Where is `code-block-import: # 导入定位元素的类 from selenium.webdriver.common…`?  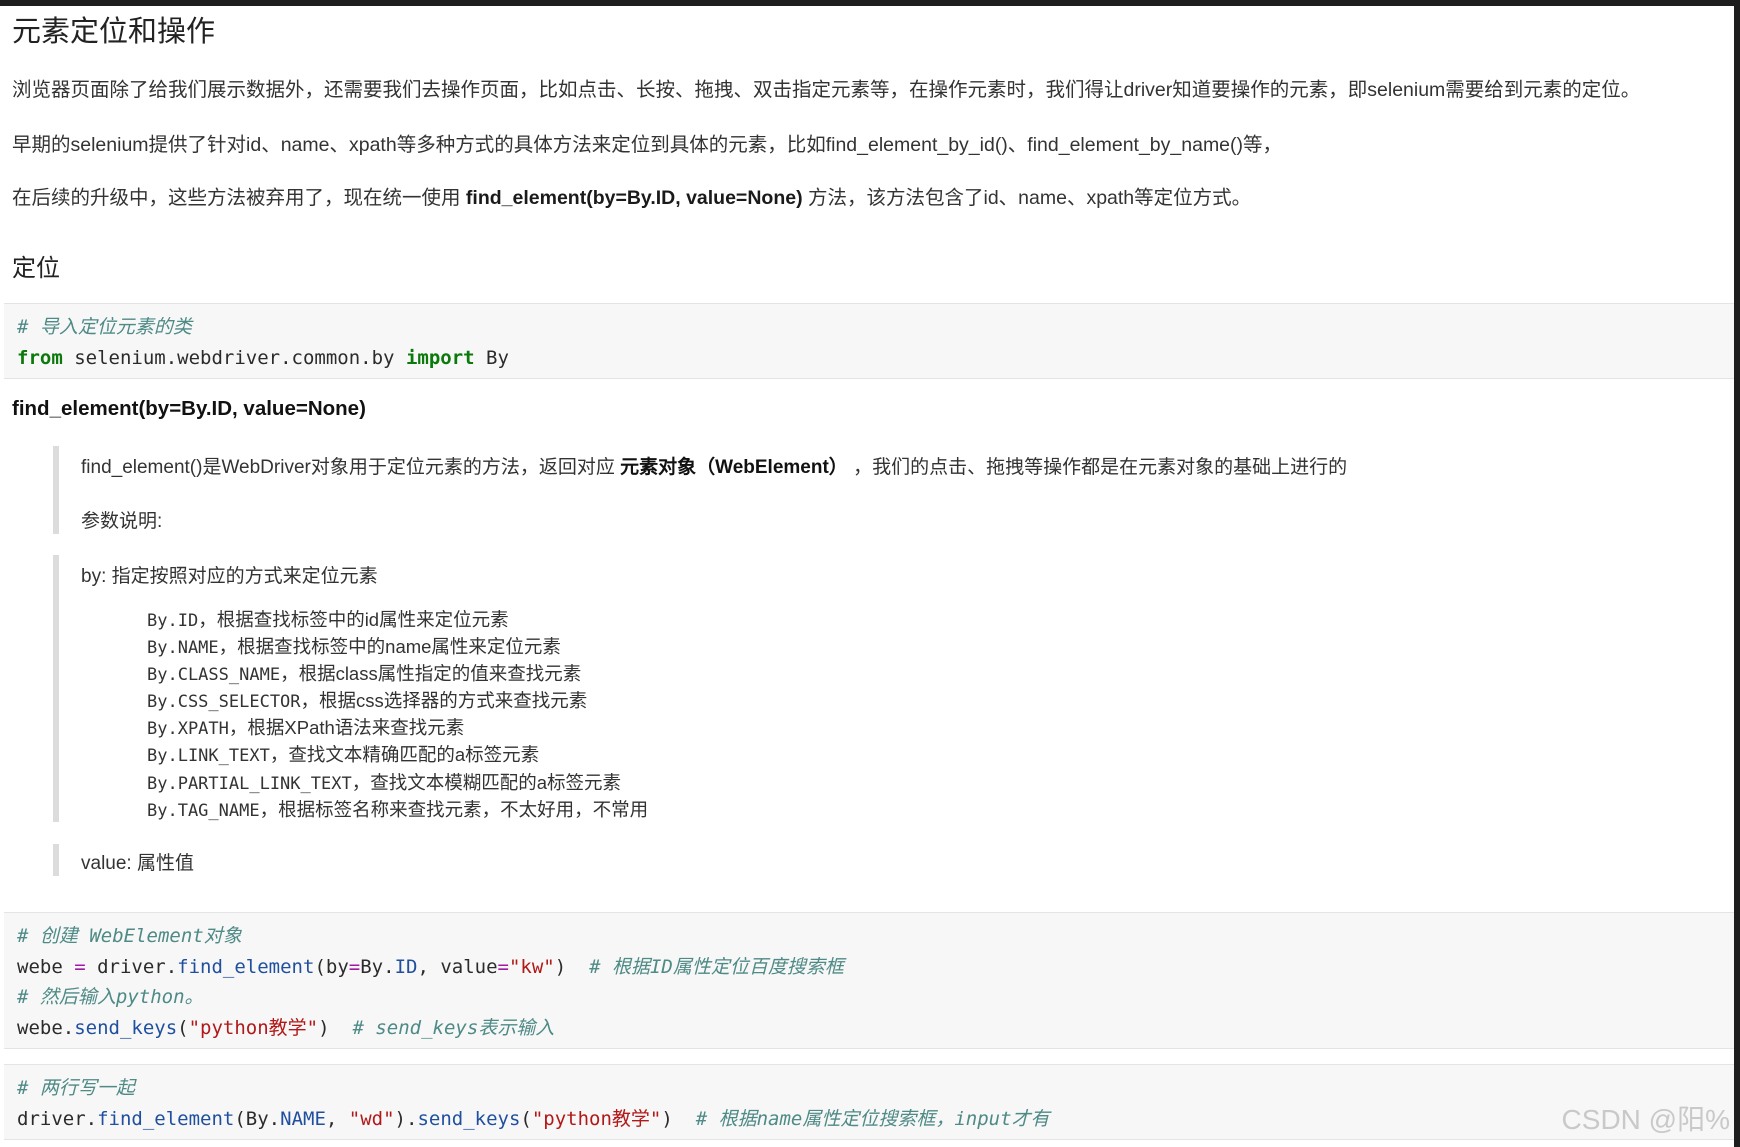
code-block-import: # 导入定位元素的类 from selenium.webdriver.common… is located at coordinates (869, 341).